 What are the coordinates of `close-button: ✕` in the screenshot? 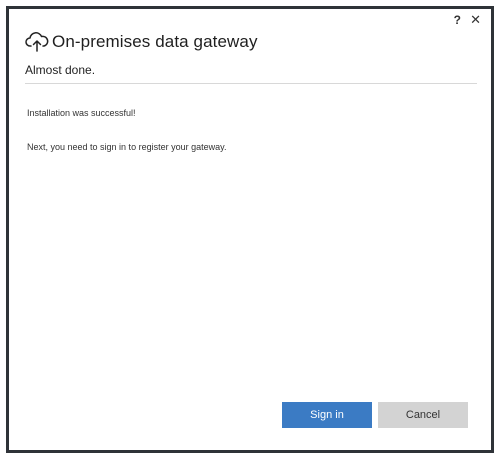 It's located at (475, 20).